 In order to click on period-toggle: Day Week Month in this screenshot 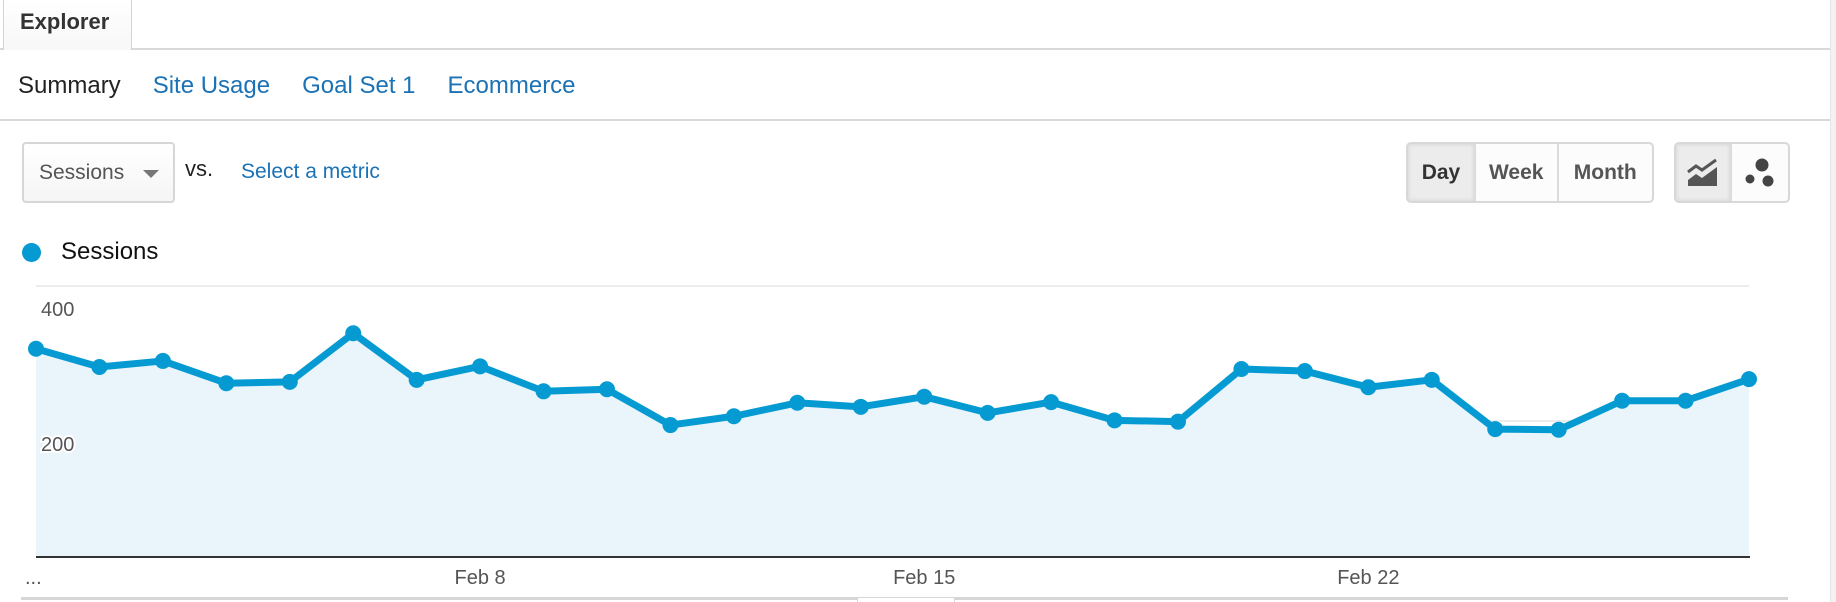, I will do `click(1530, 172)`.